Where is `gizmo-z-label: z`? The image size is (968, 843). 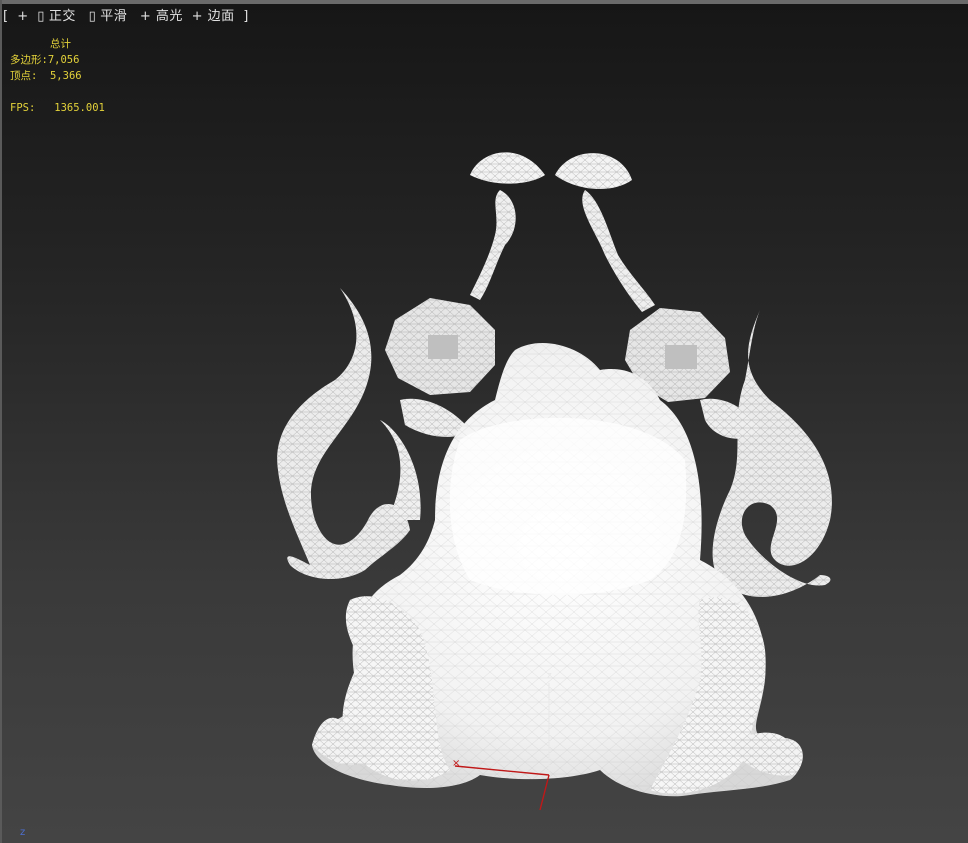
gizmo-z-label: z is located at coordinates (549, 676).